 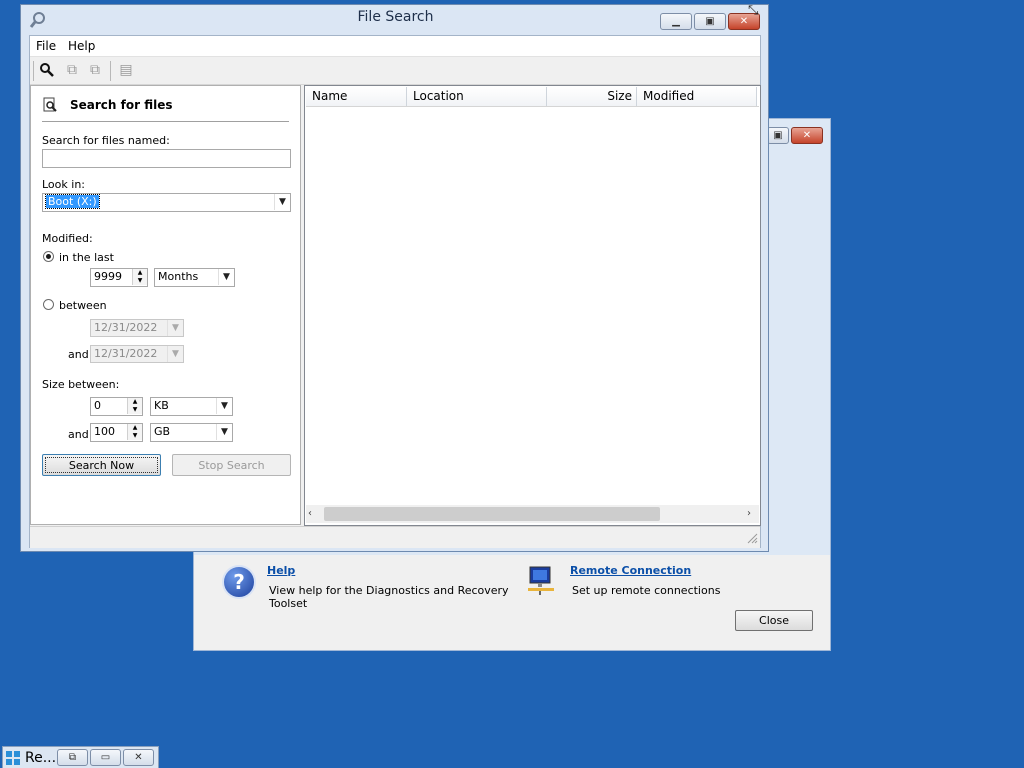 I want to click on modified-label: Modified:, so click(x=67, y=238).